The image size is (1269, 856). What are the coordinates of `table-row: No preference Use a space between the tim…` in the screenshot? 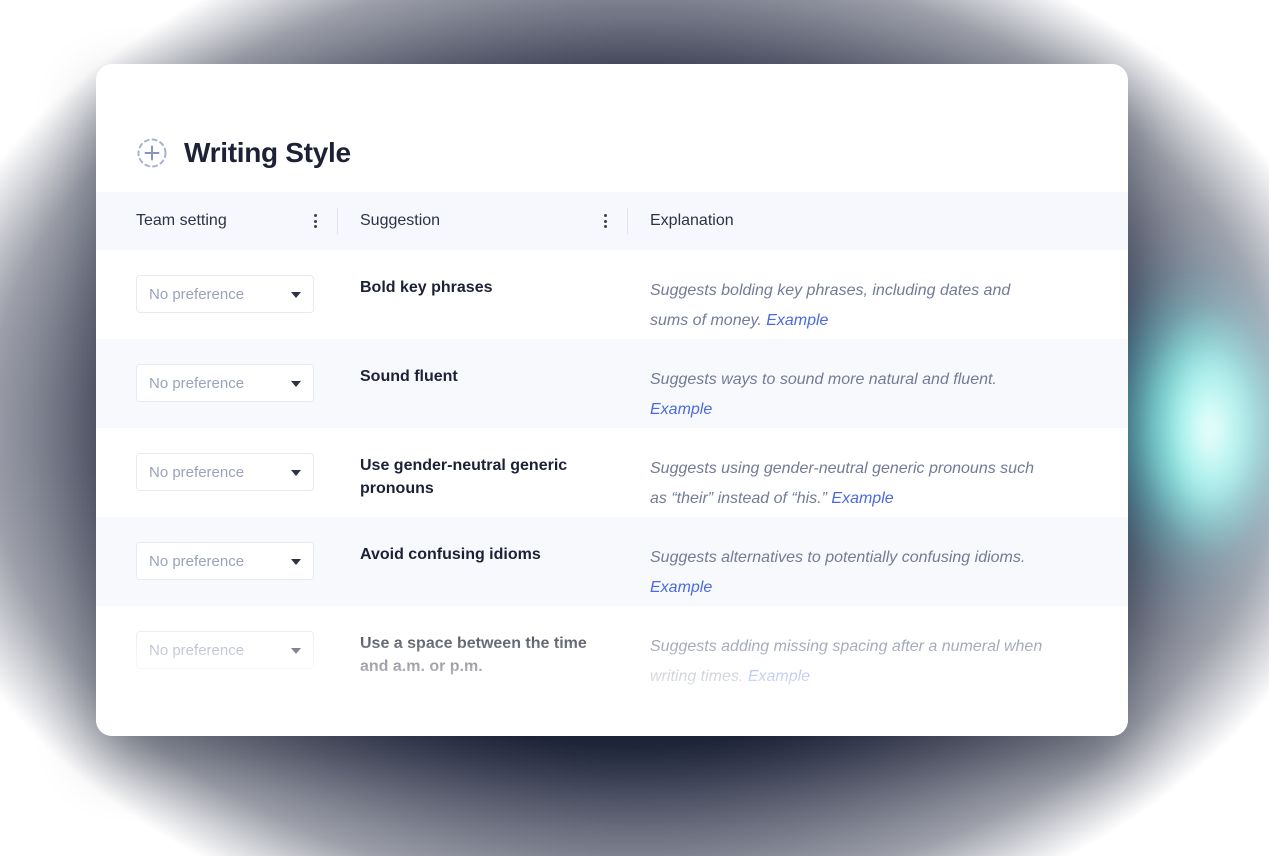 It's located at (612, 650).